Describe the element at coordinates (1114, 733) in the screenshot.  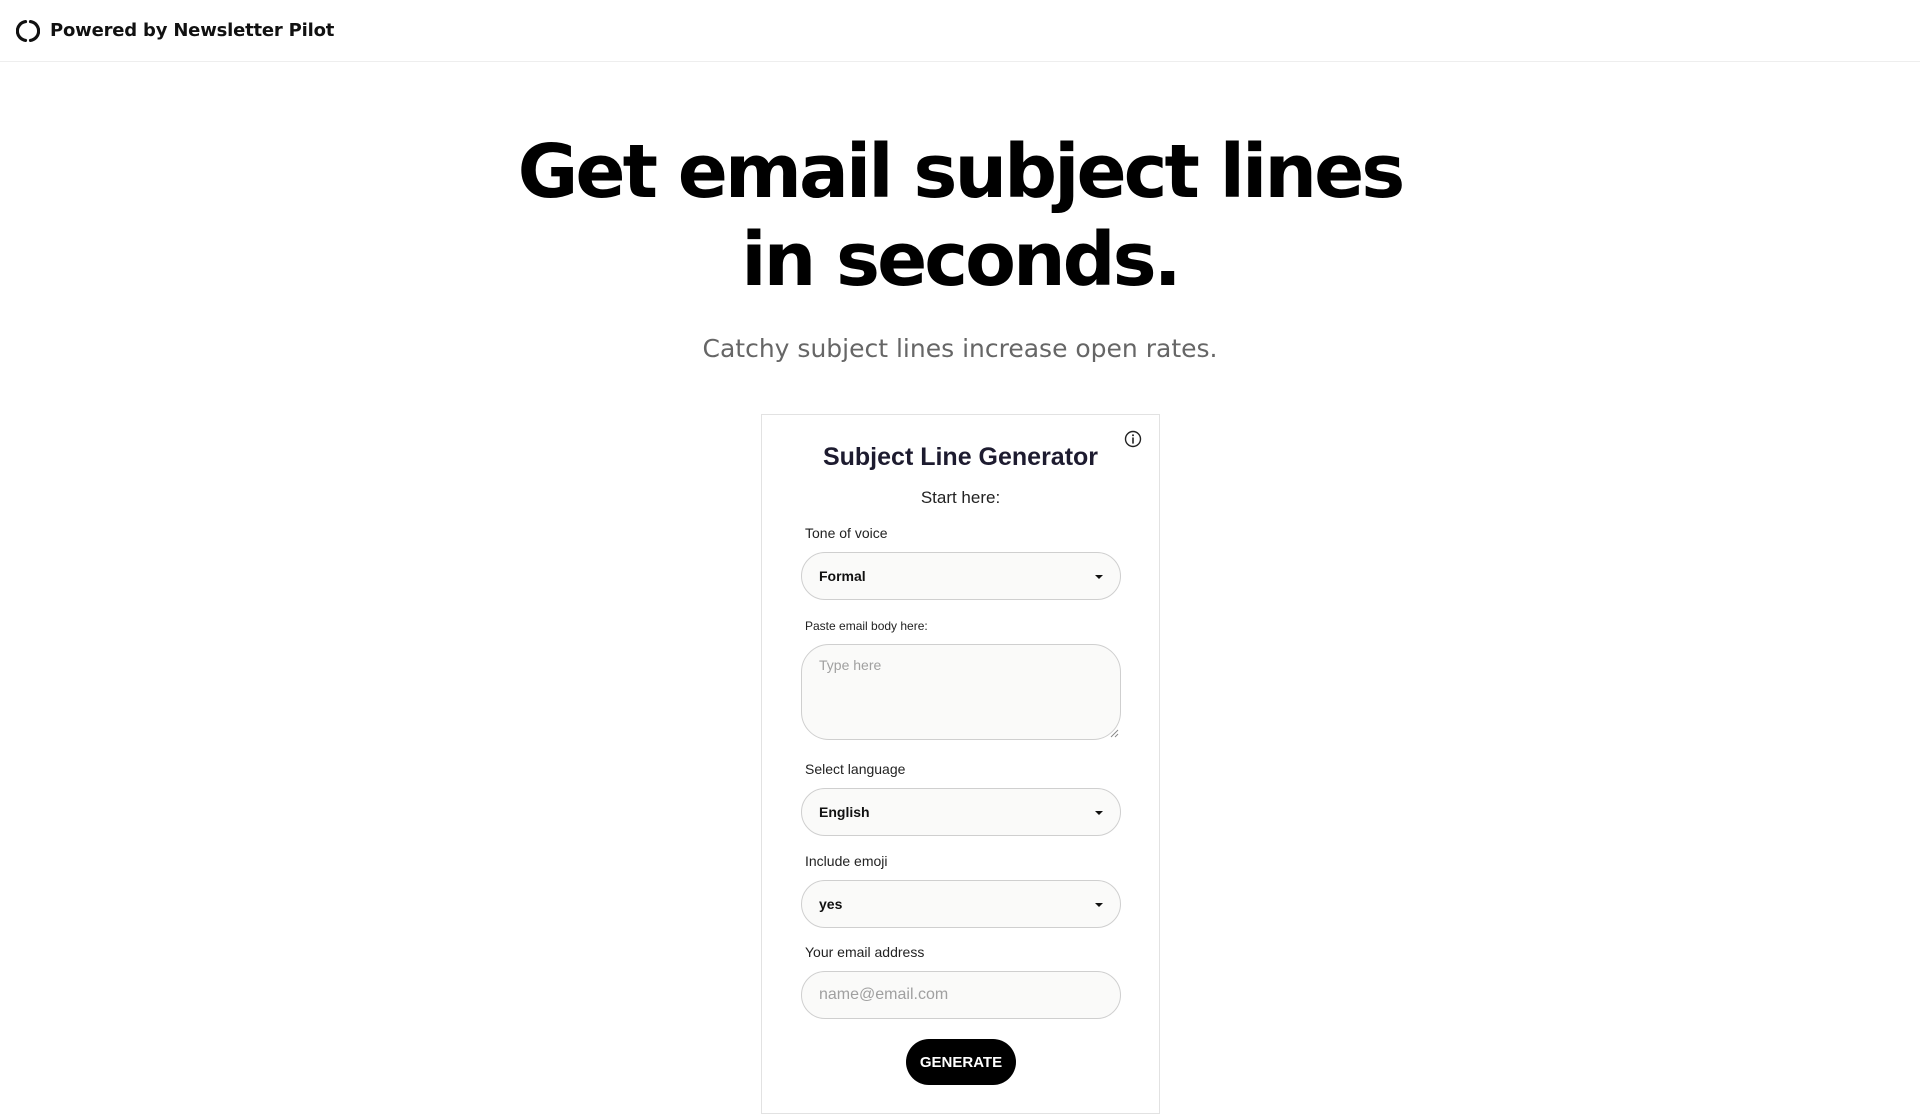
I see `resize-grip-icon` at that location.